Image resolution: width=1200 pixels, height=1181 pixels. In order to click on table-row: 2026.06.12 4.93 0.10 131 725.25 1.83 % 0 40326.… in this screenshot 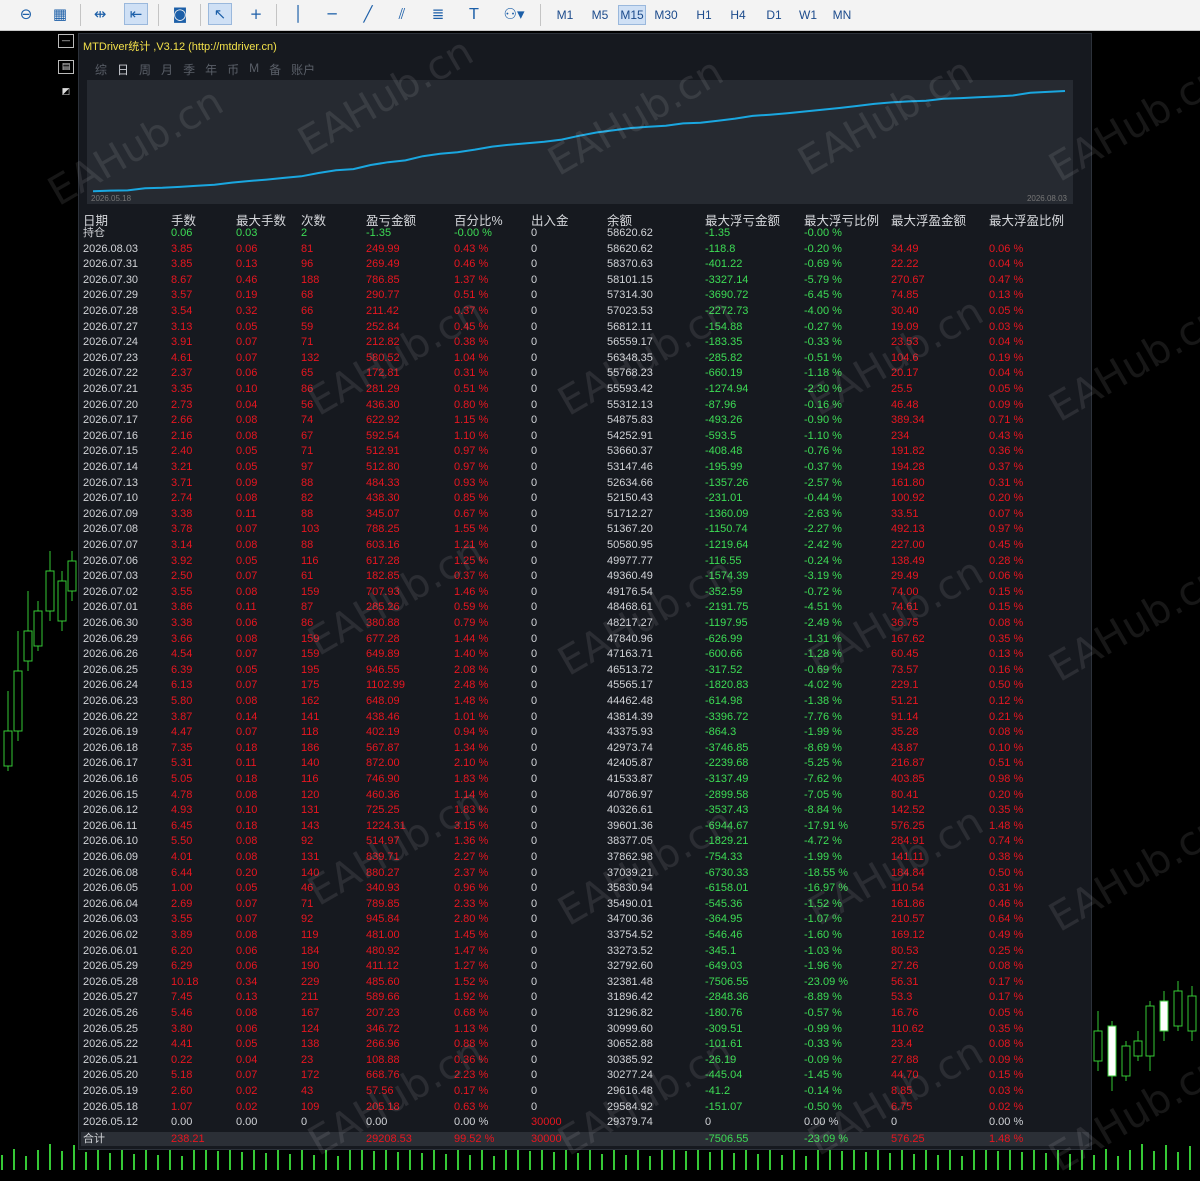, I will do `click(586, 811)`.